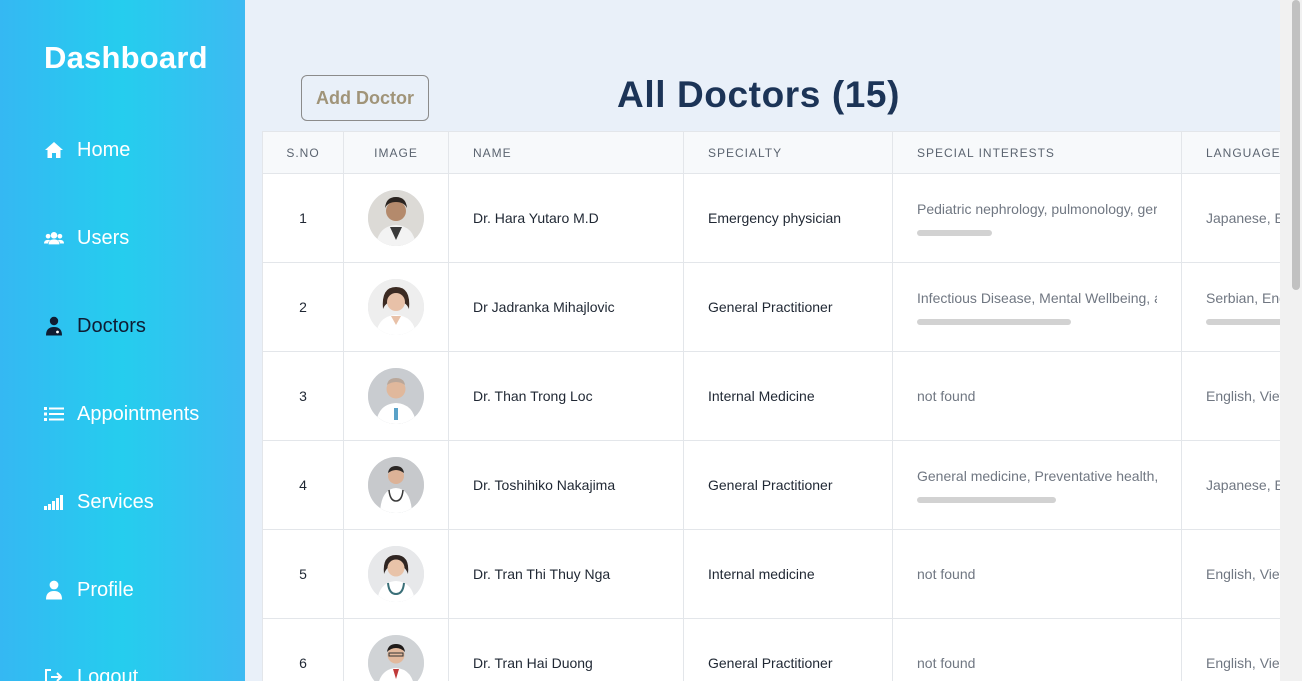  I want to click on cell-name: Dr. Hara Yutaro M.D, so click(566, 218).